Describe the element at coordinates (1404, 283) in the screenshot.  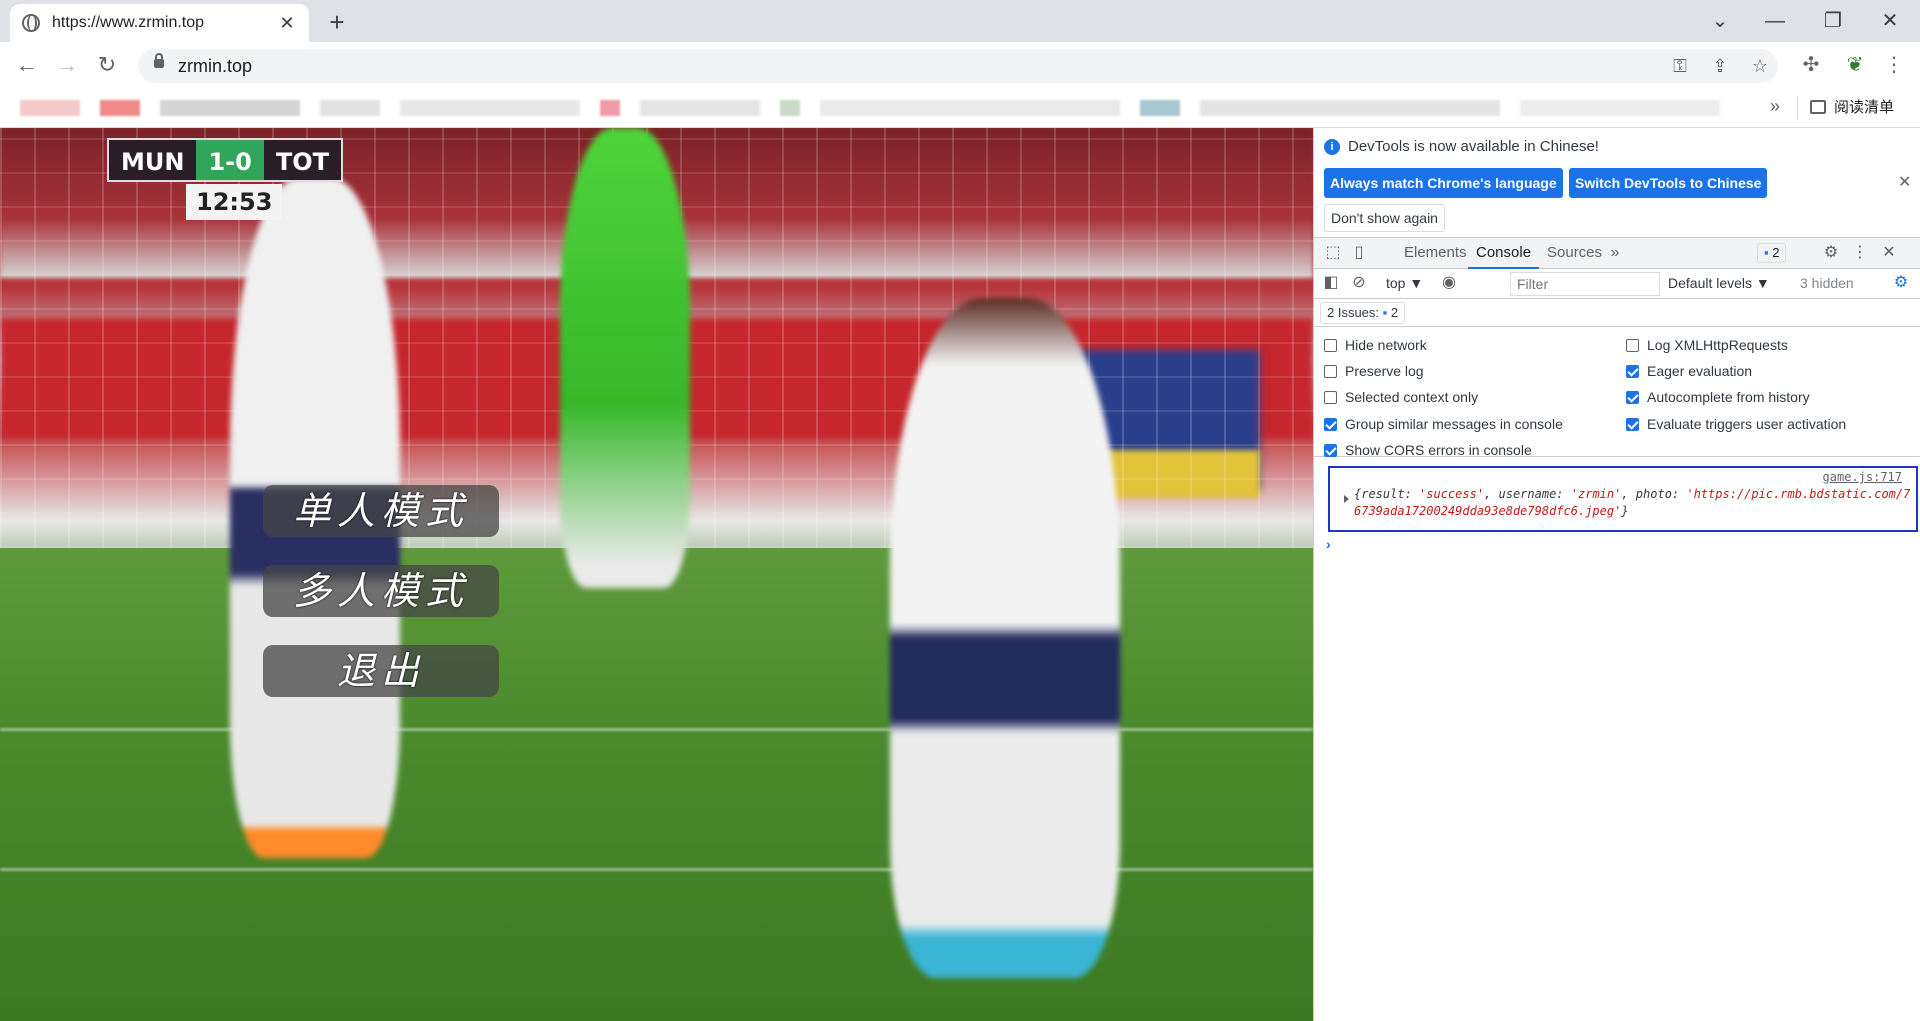
I see `context-selector: top ▼` at that location.